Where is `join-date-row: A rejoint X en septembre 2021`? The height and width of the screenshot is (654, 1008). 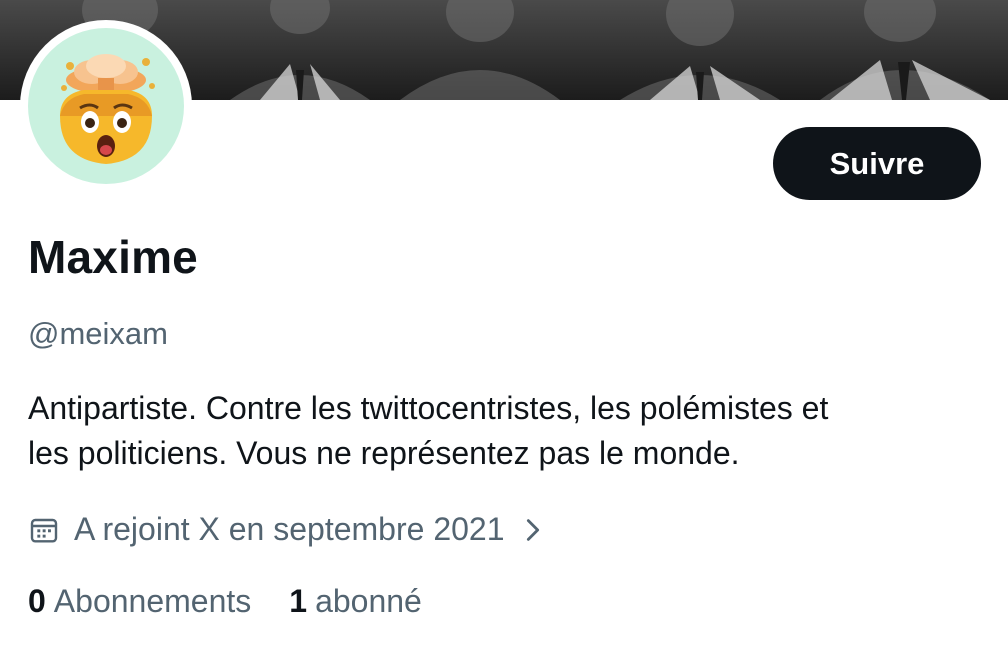
join-date-row: A rejoint X en septembre 2021 is located at coordinates (287, 529).